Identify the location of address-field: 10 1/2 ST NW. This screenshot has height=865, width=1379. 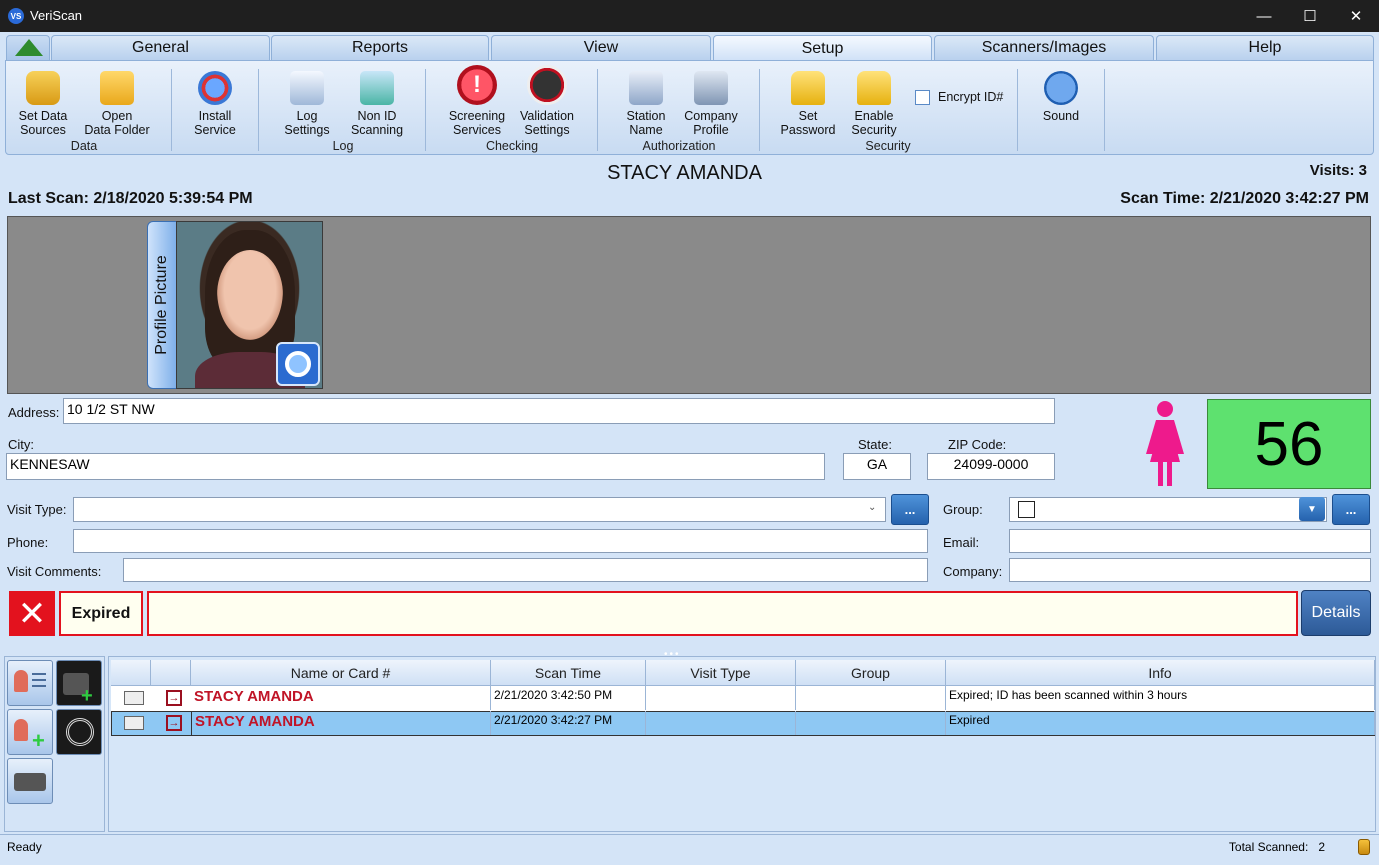
(559, 411).